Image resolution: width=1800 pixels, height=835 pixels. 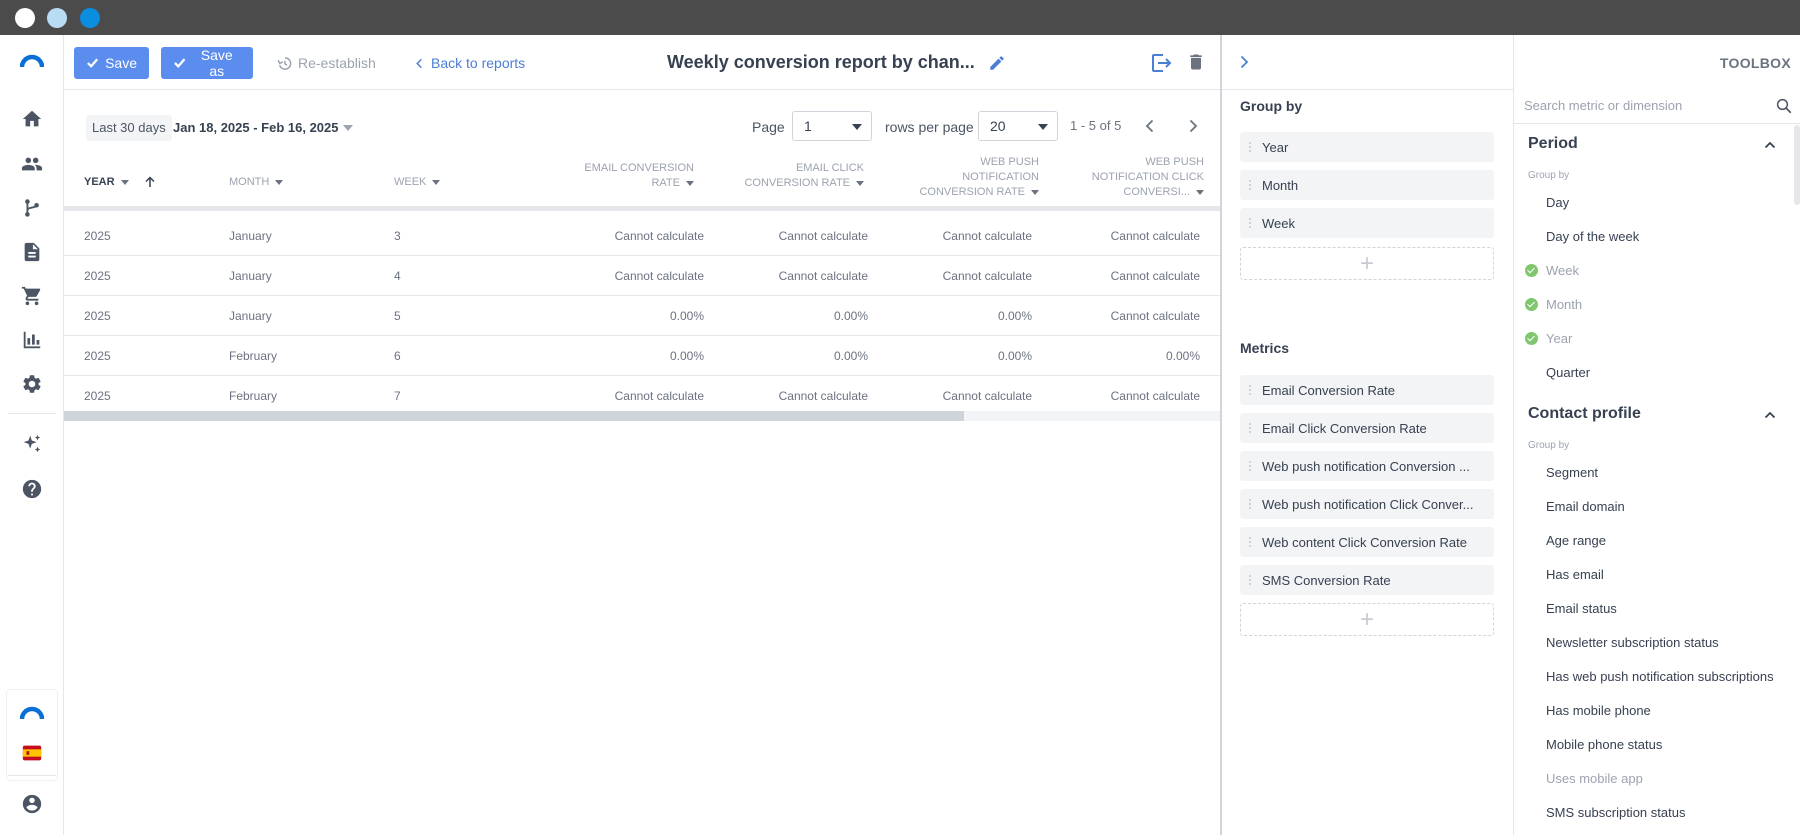 I want to click on group-by-chip: Week, so click(x=1367, y=223).